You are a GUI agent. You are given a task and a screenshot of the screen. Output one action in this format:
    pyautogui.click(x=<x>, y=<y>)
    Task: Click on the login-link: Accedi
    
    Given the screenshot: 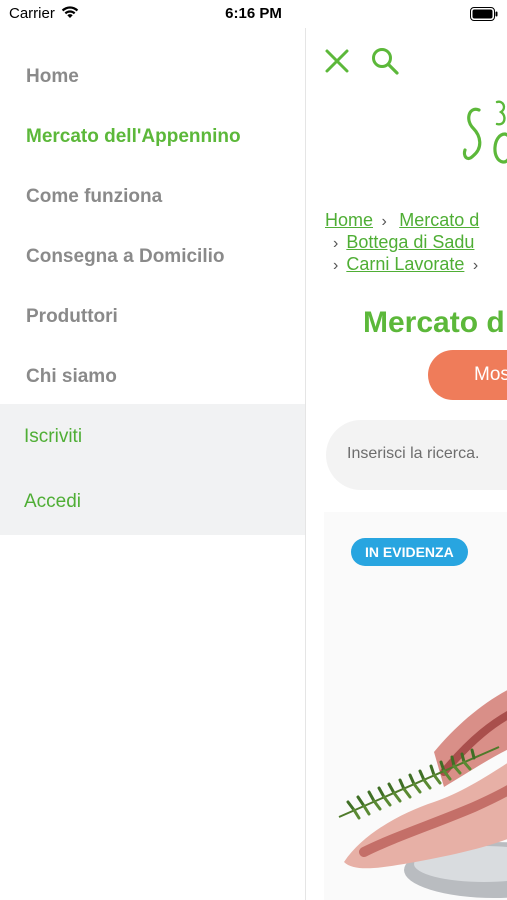 What is the action you would take?
    pyautogui.click(x=52, y=502)
    